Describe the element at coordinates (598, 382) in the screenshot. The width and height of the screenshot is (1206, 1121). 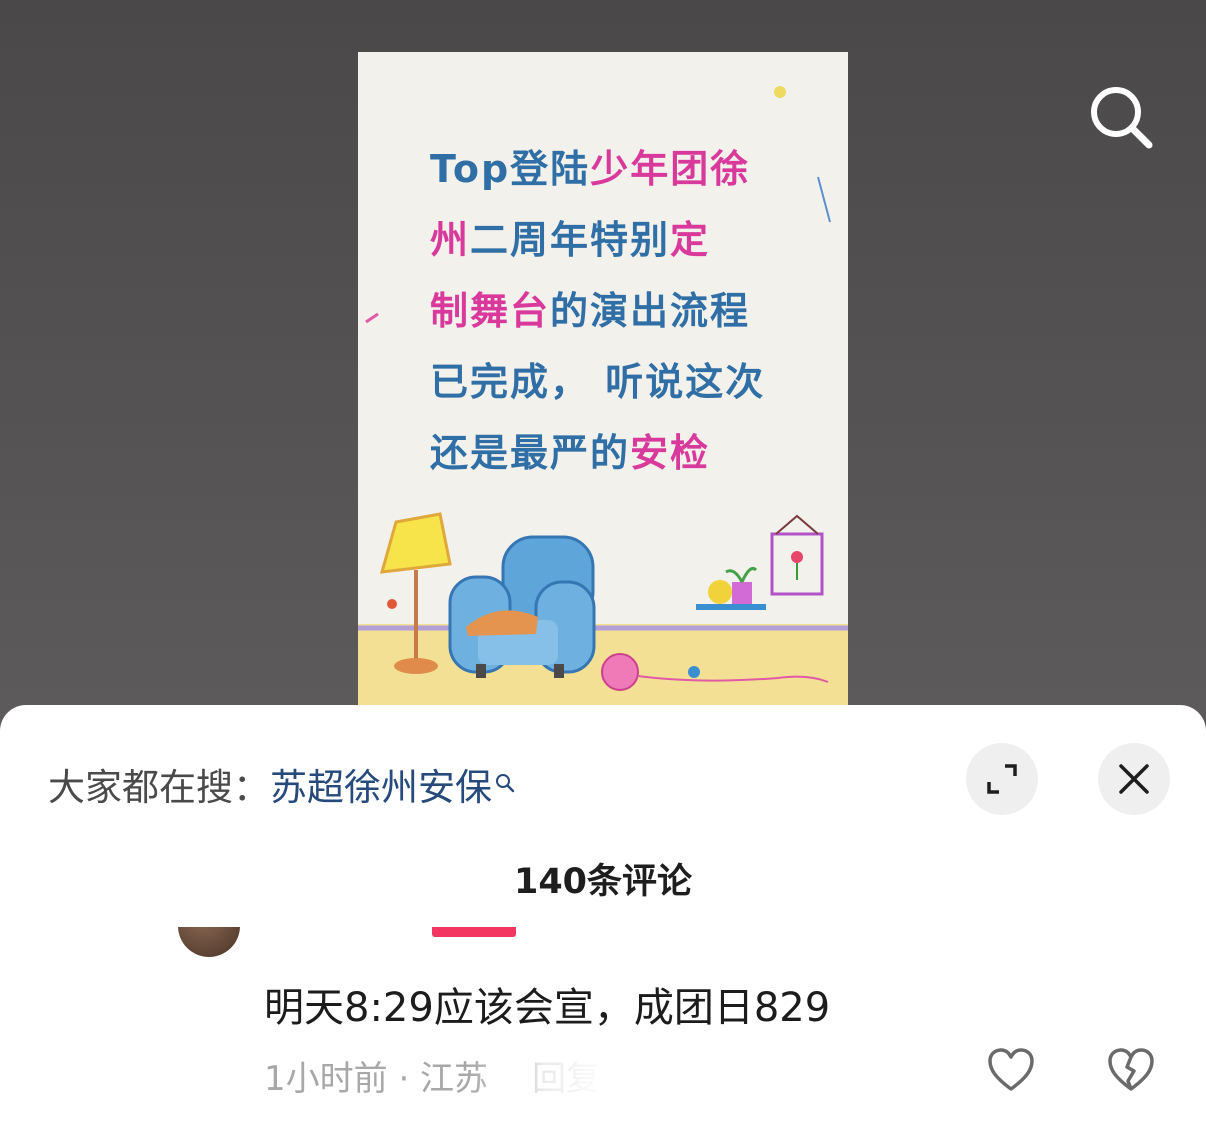
I see `poster-text-segment: 已完成， 听说这次` at that location.